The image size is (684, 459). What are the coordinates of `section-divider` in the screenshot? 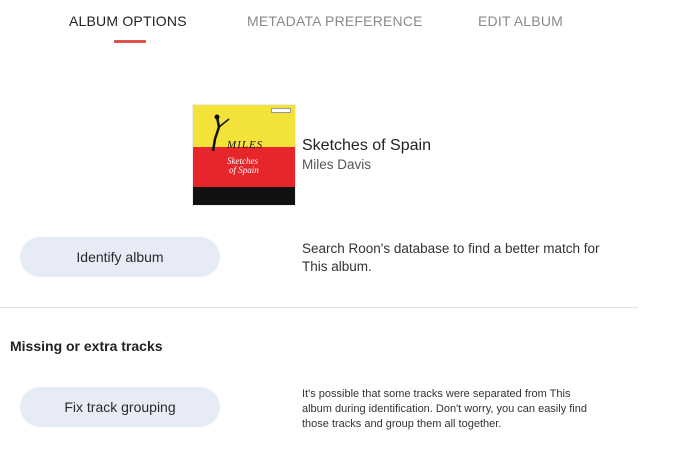 It's located at (319, 307).